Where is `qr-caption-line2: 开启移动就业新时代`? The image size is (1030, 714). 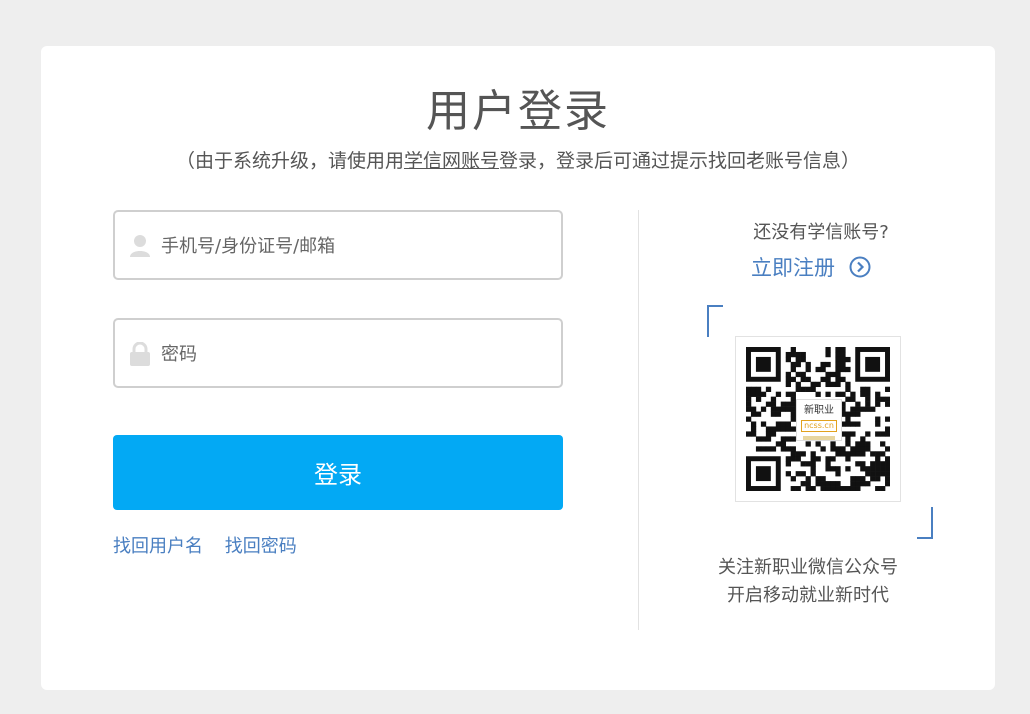
qr-caption-line2: 开启移动就业新时代 is located at coordinates (808, 595).